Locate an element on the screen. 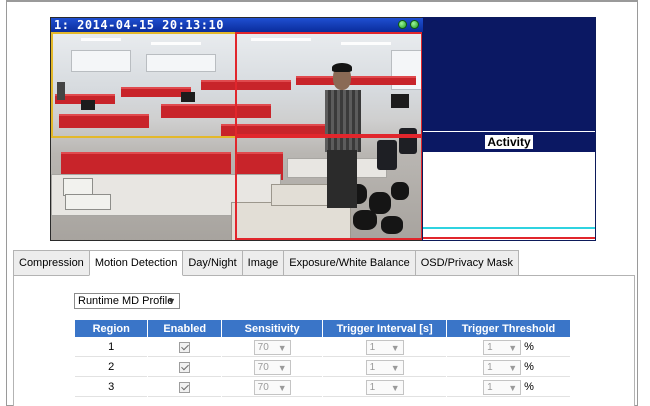  table-row: 2 70 ▼ 1 ▼ 1 ▼% is located at coordinates (322, 367).